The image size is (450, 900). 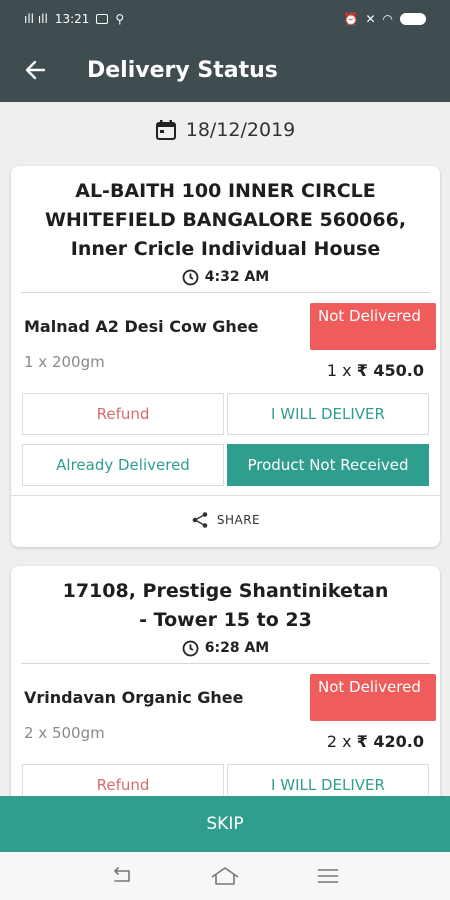 I want to click on back-arrow-icon, so click(x=35, y=70).